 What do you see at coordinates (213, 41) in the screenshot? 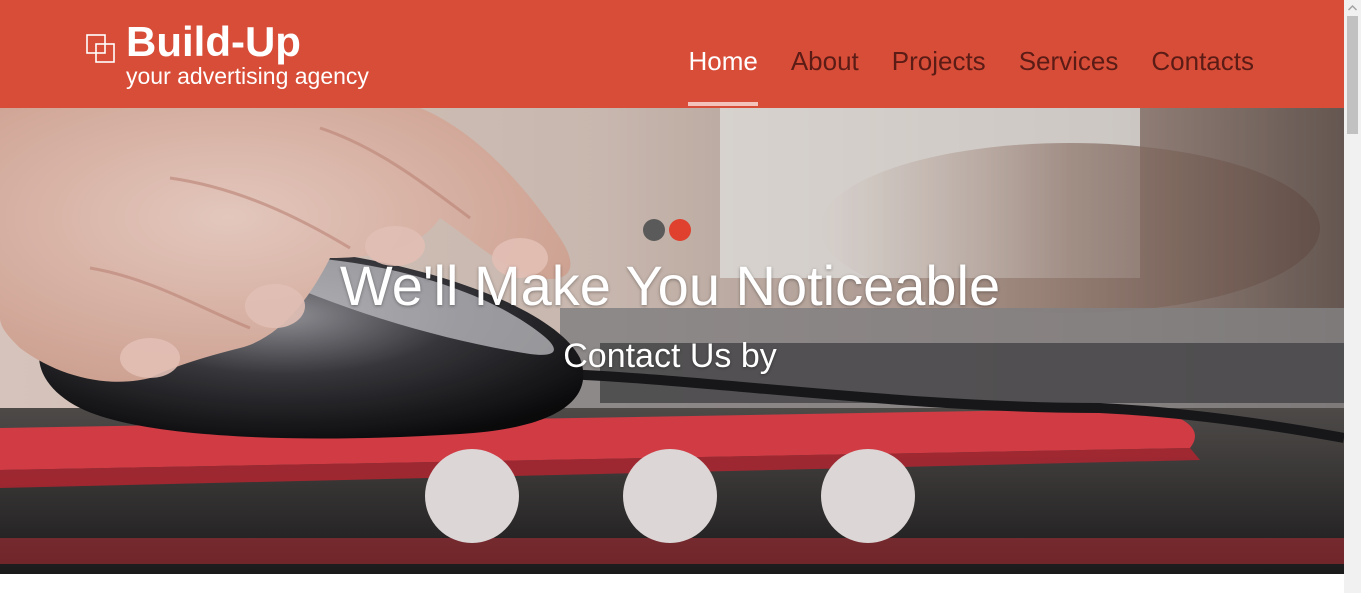
I see `brand-title: Build-Up` at bounding box center [213, 41].